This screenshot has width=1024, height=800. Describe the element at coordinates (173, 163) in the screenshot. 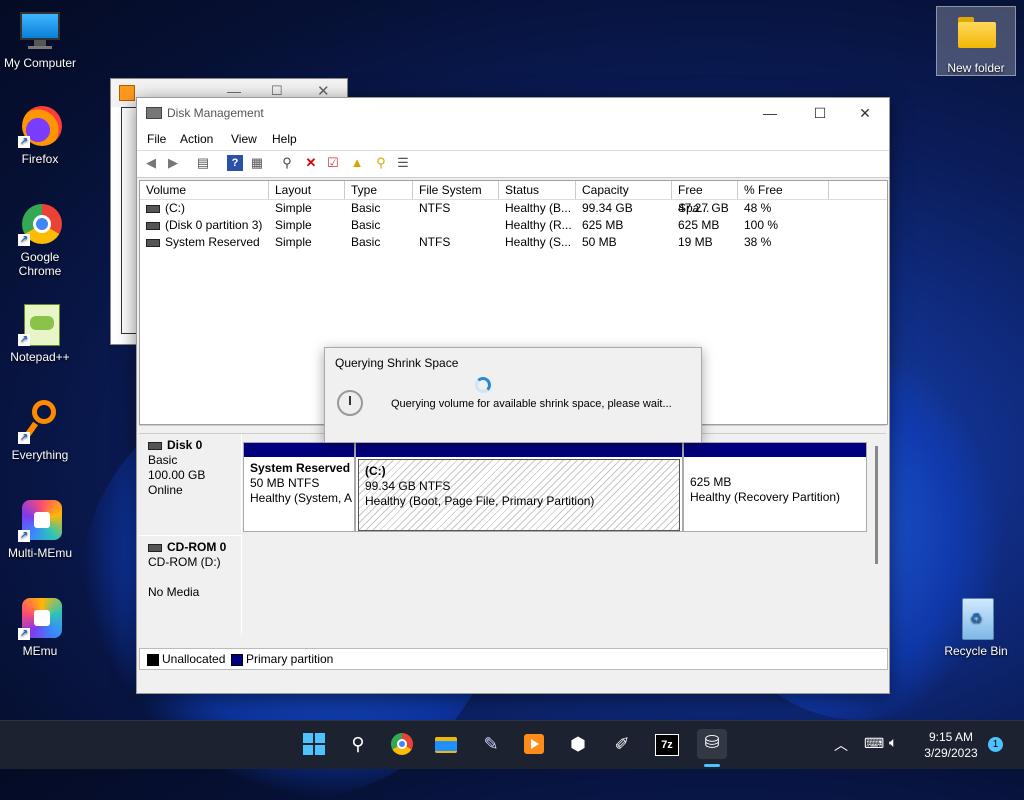

I see `forward-arrow-icon: ▶` at that location.